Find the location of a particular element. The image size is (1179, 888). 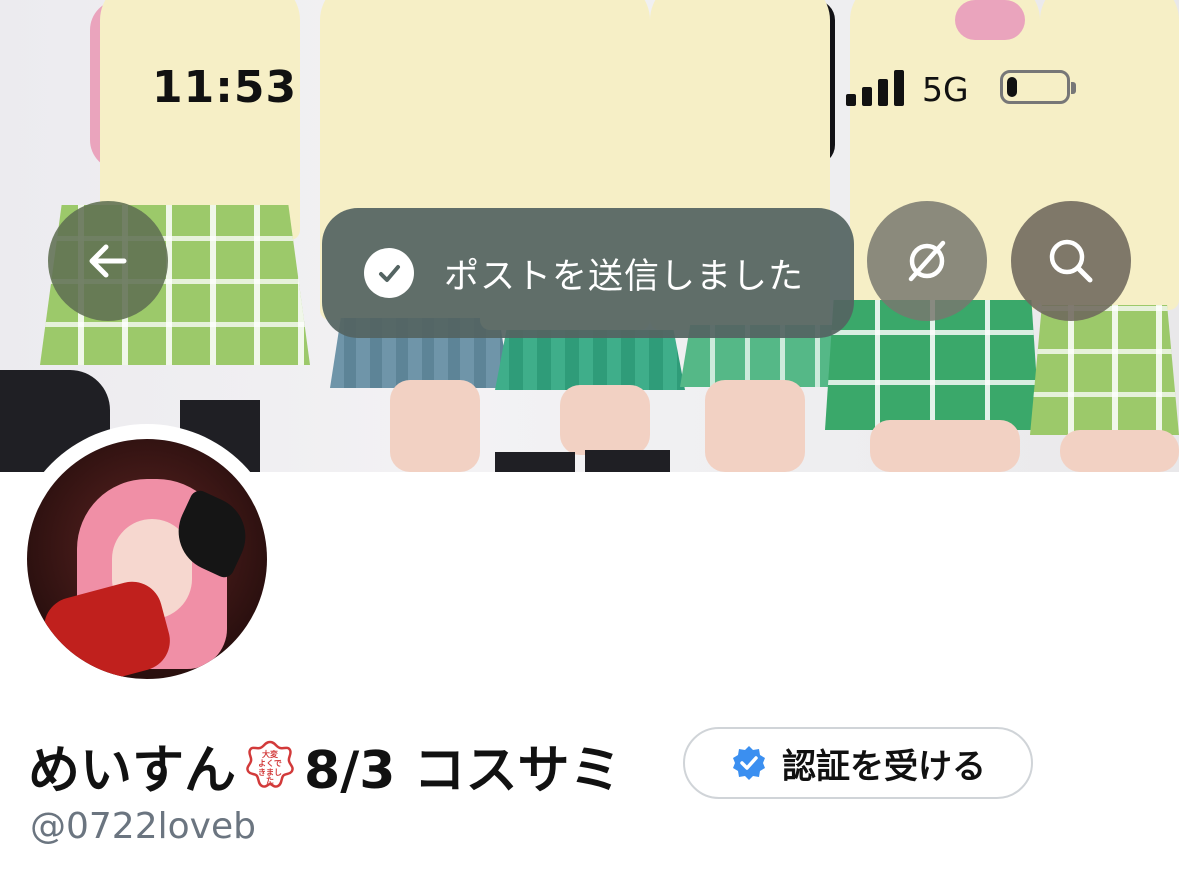

user-handle: @0722loveb is located at coordinates (143, 826).